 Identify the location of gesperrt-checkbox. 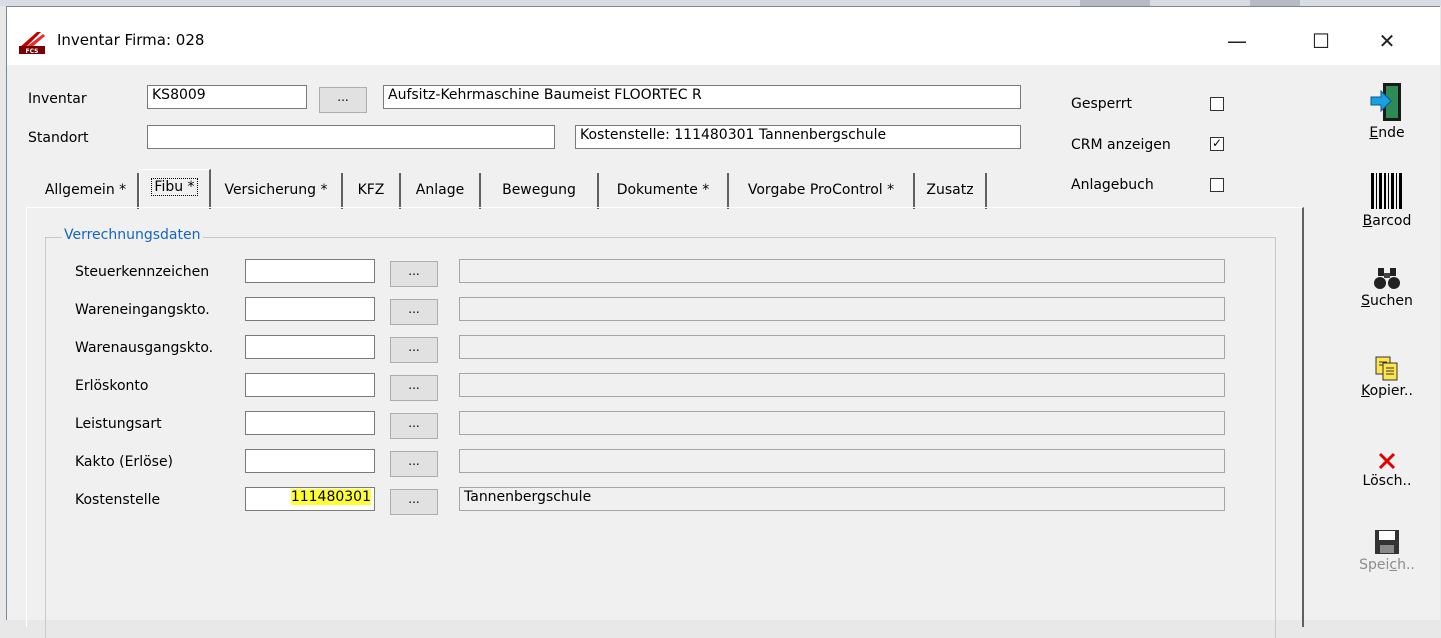
(1217, 104).